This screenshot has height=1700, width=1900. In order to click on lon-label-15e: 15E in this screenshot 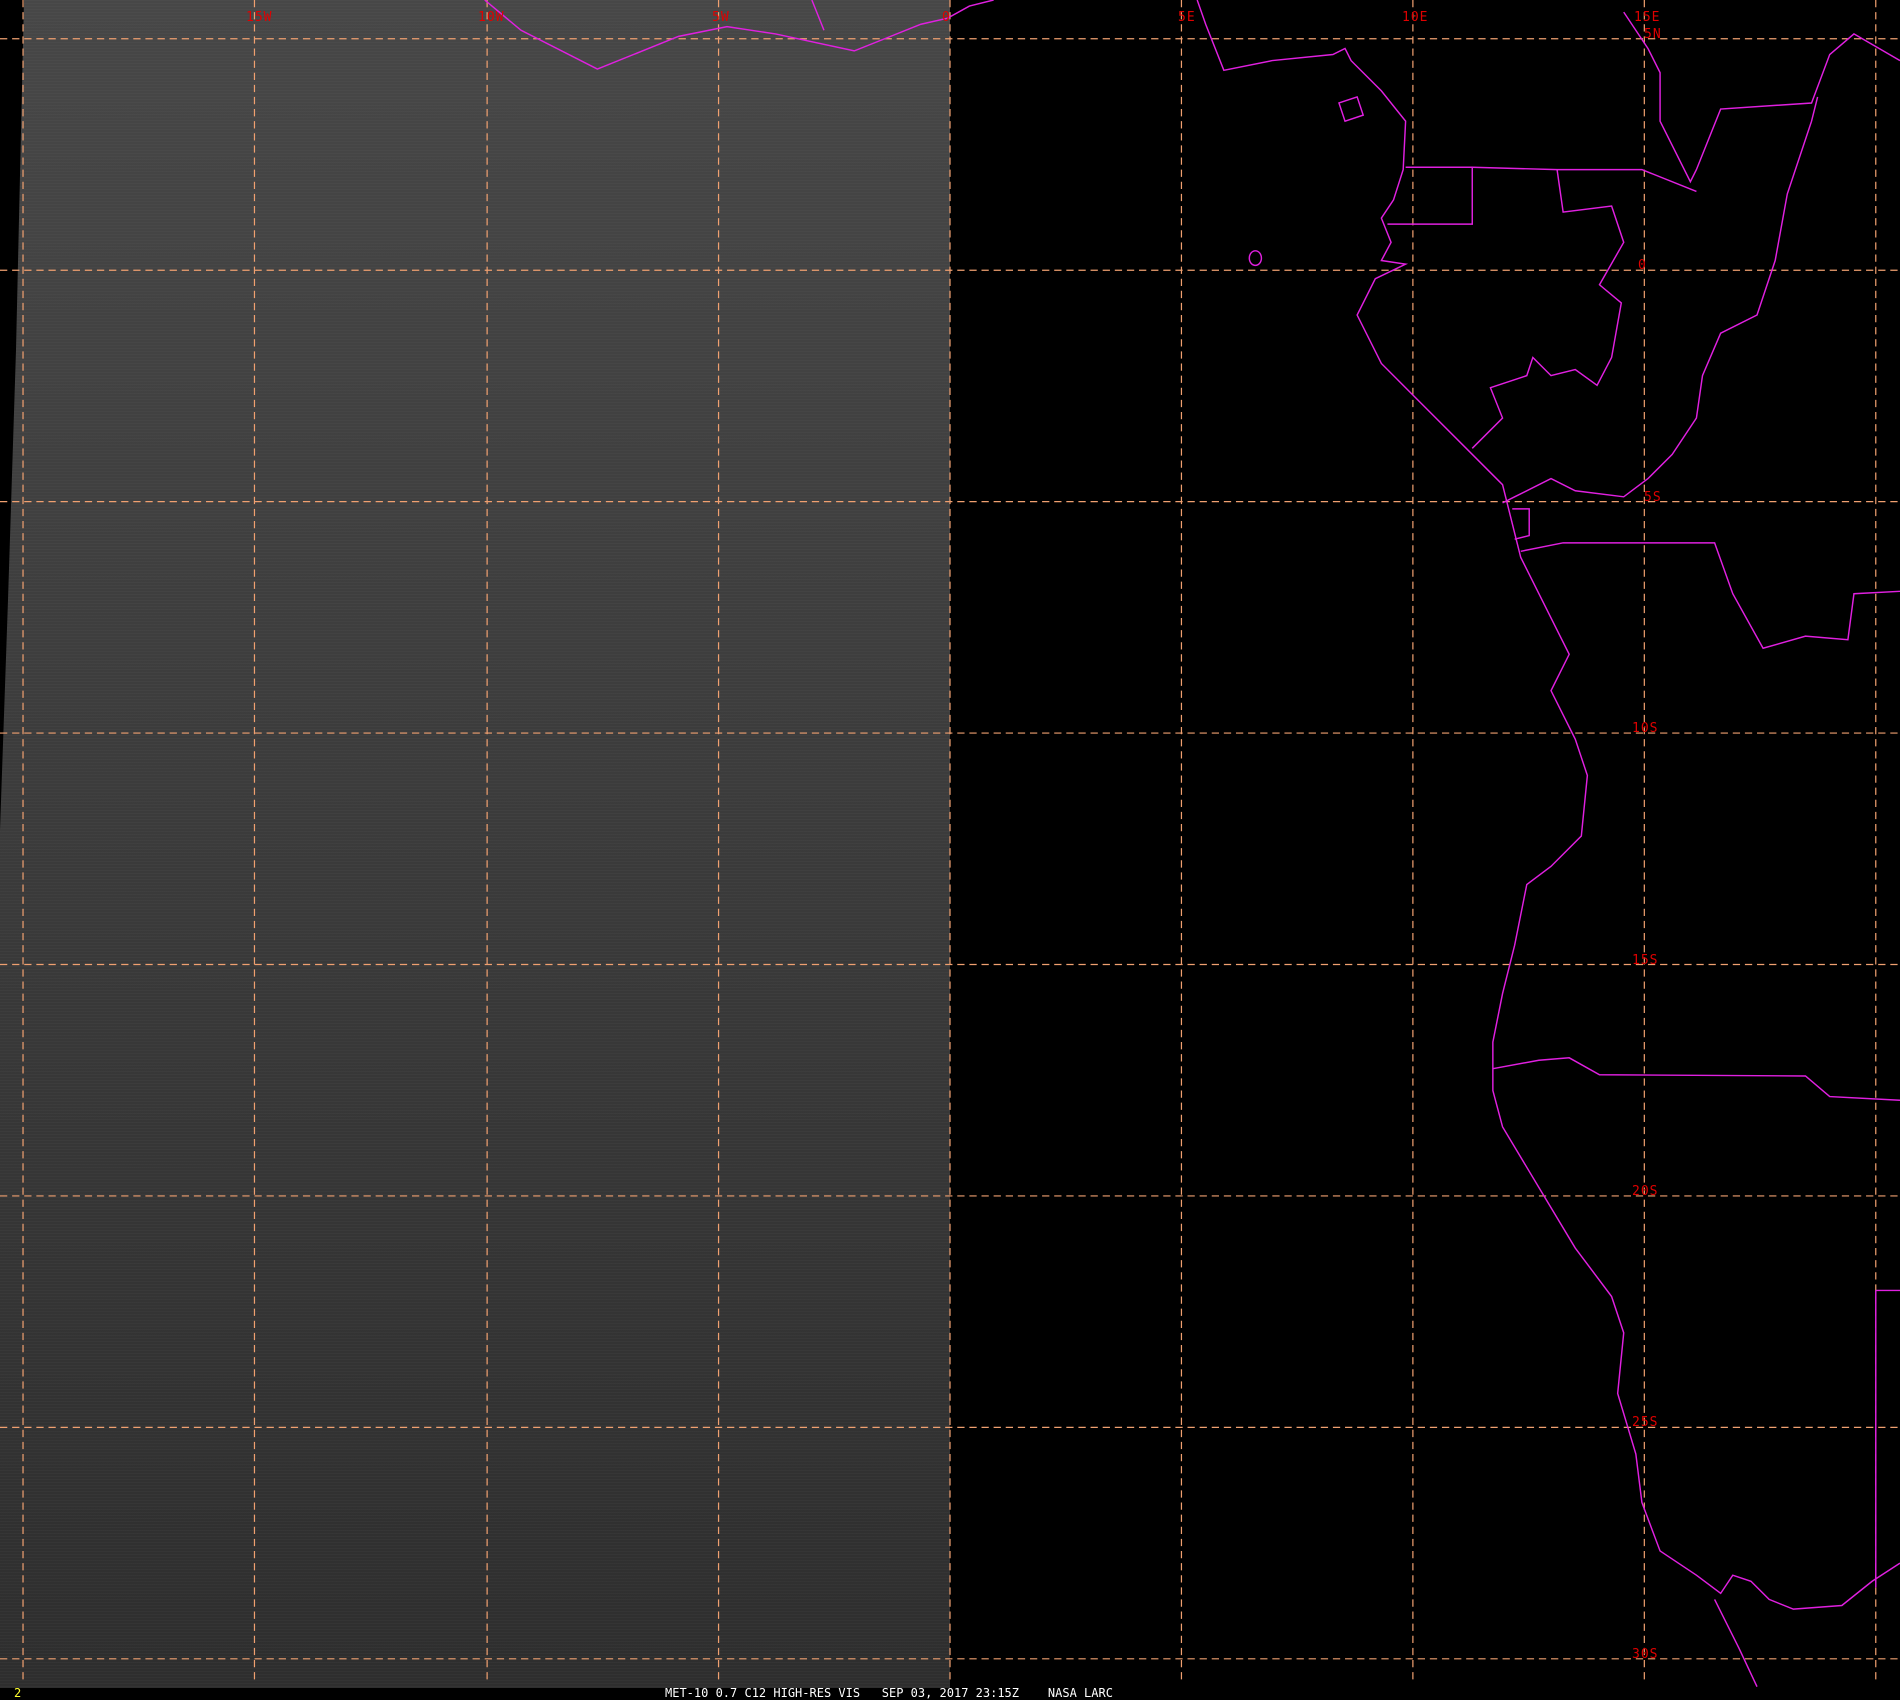, I will do `click(1647, 17)`.